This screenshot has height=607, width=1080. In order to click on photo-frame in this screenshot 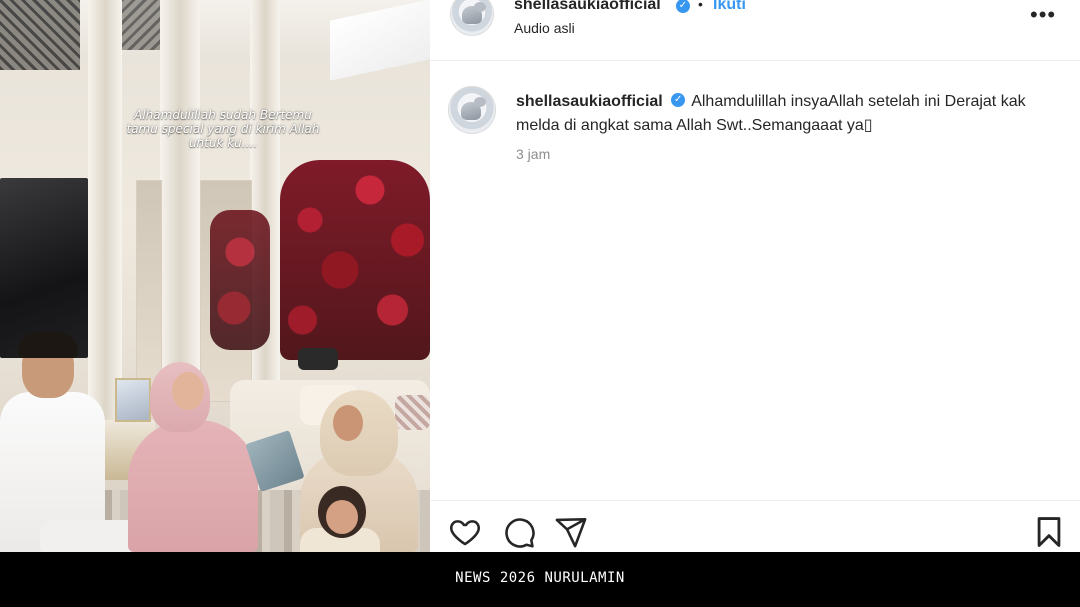, I will do `click(133, 400)`.